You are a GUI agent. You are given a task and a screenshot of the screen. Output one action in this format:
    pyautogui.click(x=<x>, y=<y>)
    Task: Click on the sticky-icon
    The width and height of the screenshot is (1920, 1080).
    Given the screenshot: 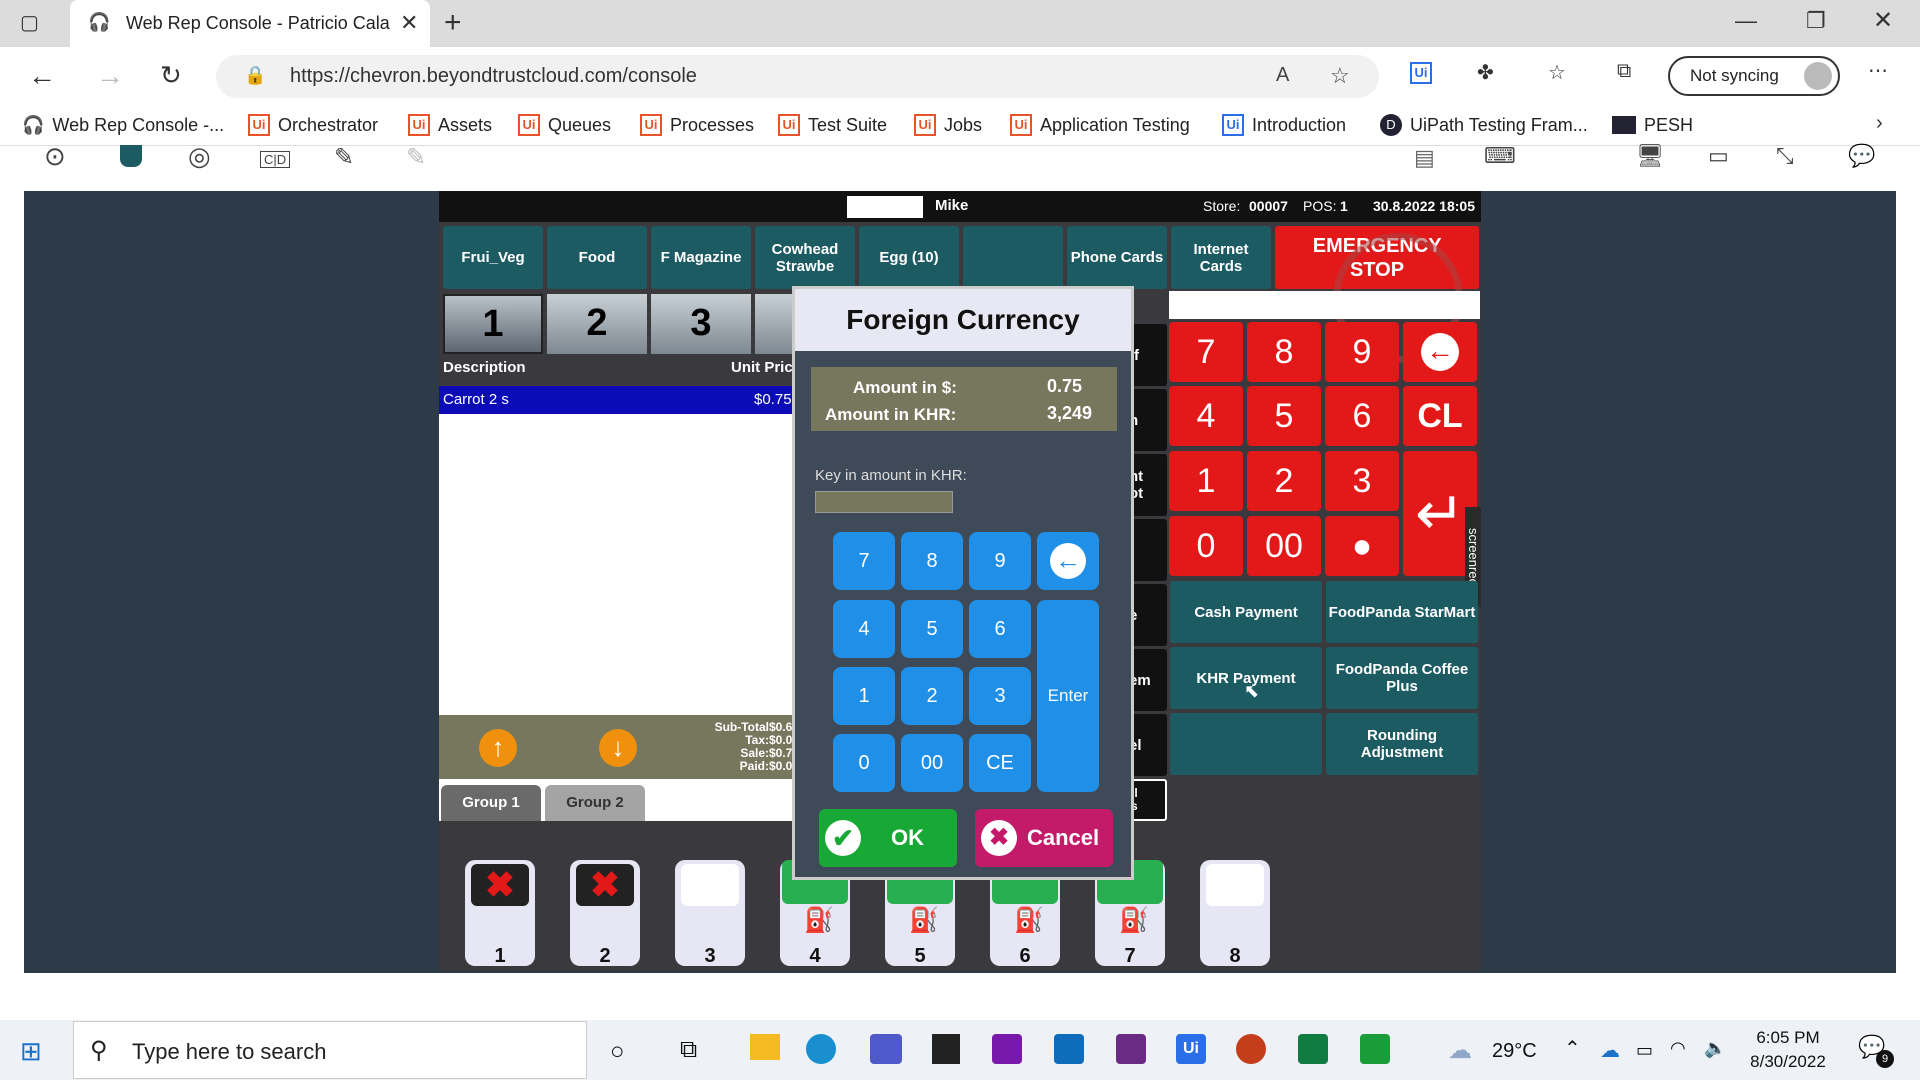 What is the action you would take?
    pyautogui.click(x=946, y=1049)
    